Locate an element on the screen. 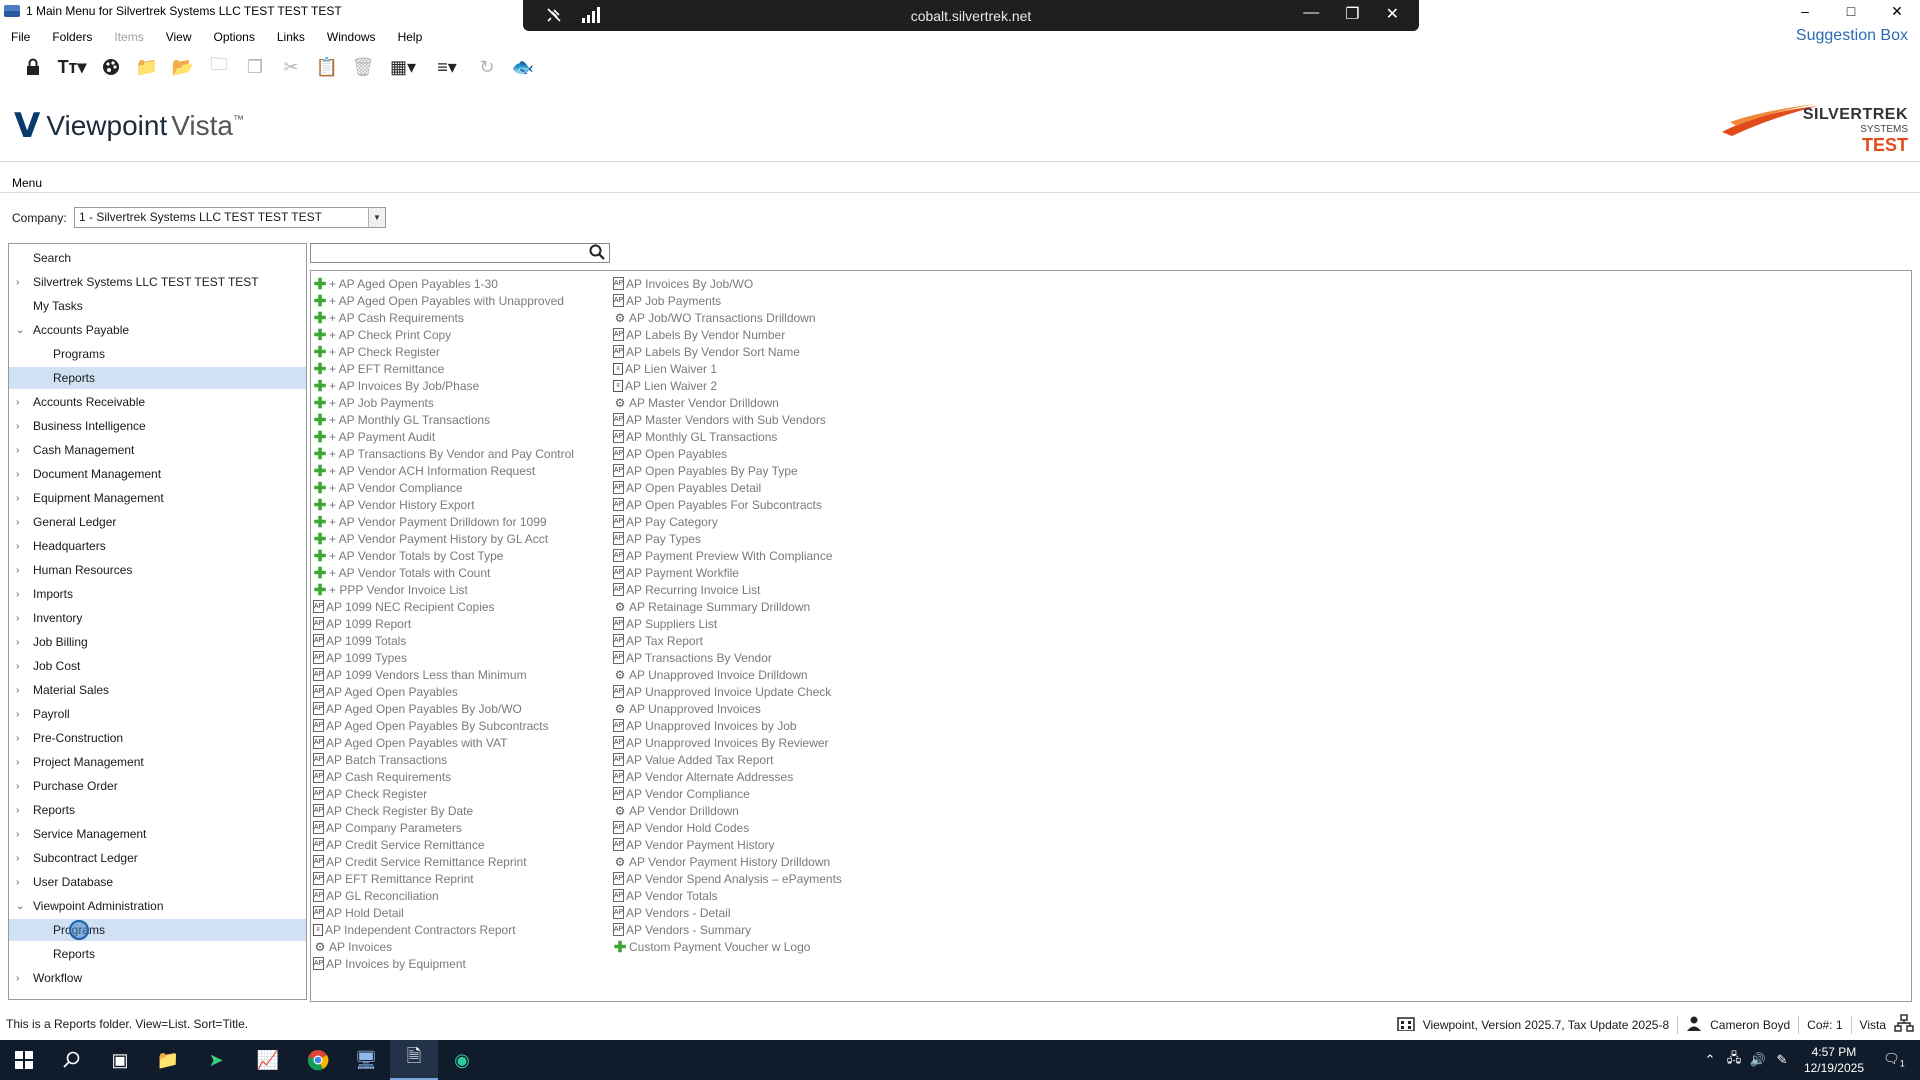 This screenshot has width=1920, height=1080. remove-folder-icon: 🗀 is located at coordinates (219, 67).